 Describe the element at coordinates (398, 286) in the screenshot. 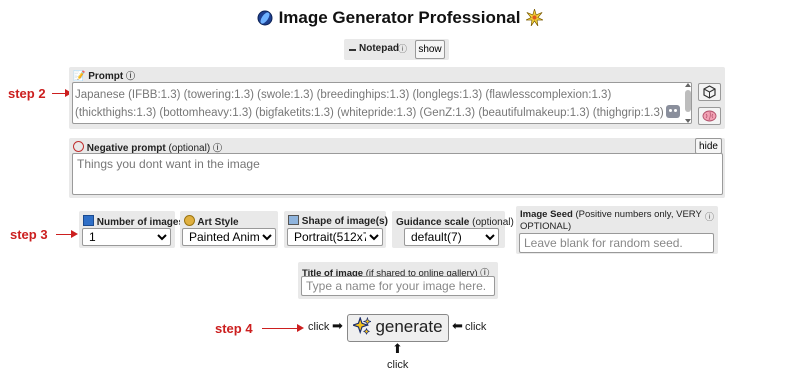

I see `title-of-image-input: Type a name for your image here.` at that location.